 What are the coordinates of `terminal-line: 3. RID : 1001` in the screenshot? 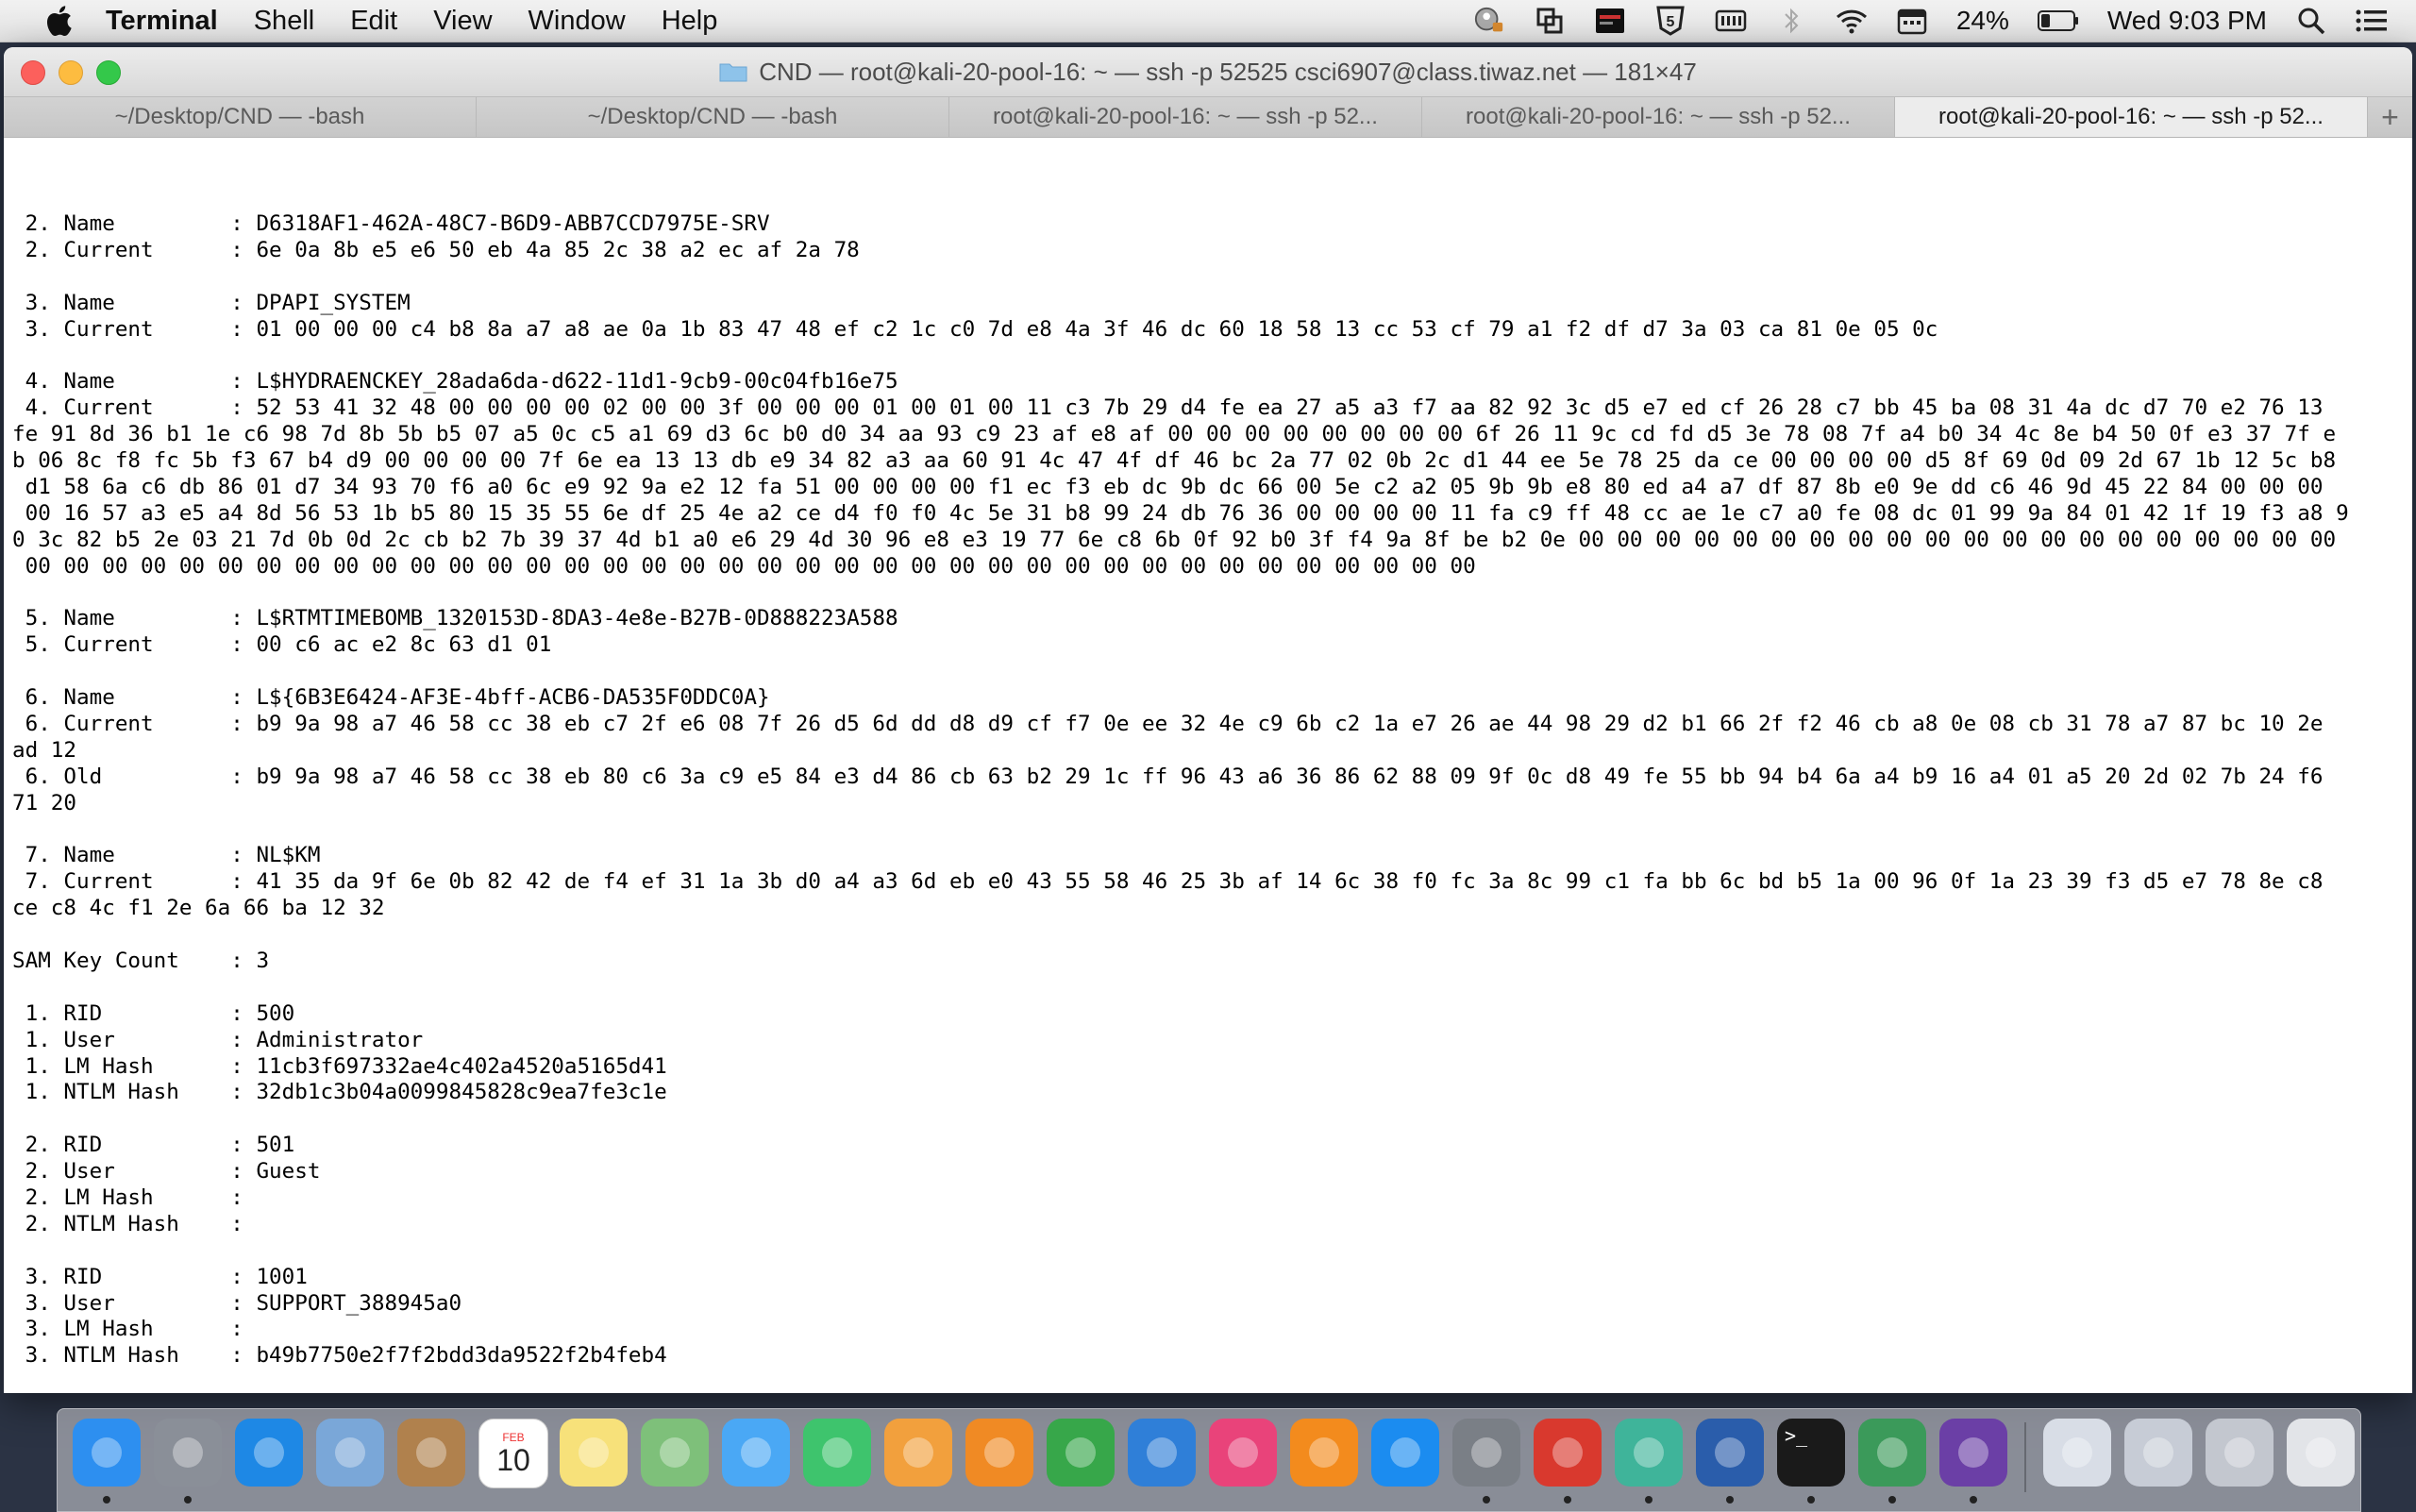 It's located at (160, 1276).